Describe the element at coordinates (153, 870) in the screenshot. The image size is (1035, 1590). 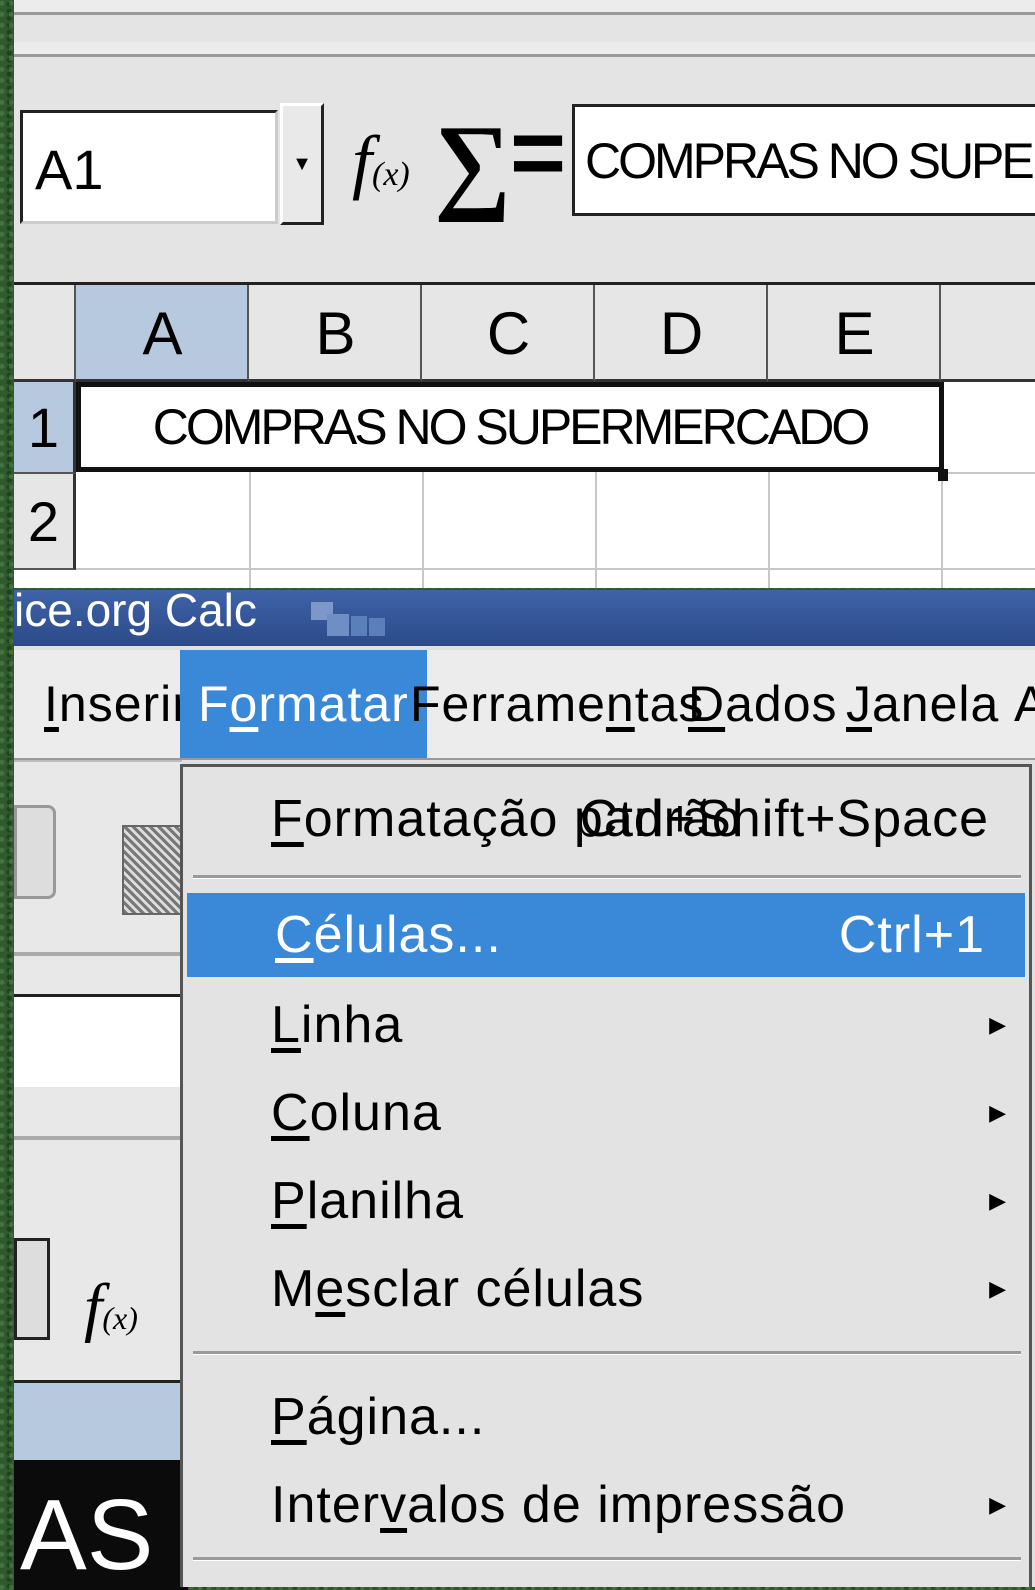
I see `pattern-icon` at that location.